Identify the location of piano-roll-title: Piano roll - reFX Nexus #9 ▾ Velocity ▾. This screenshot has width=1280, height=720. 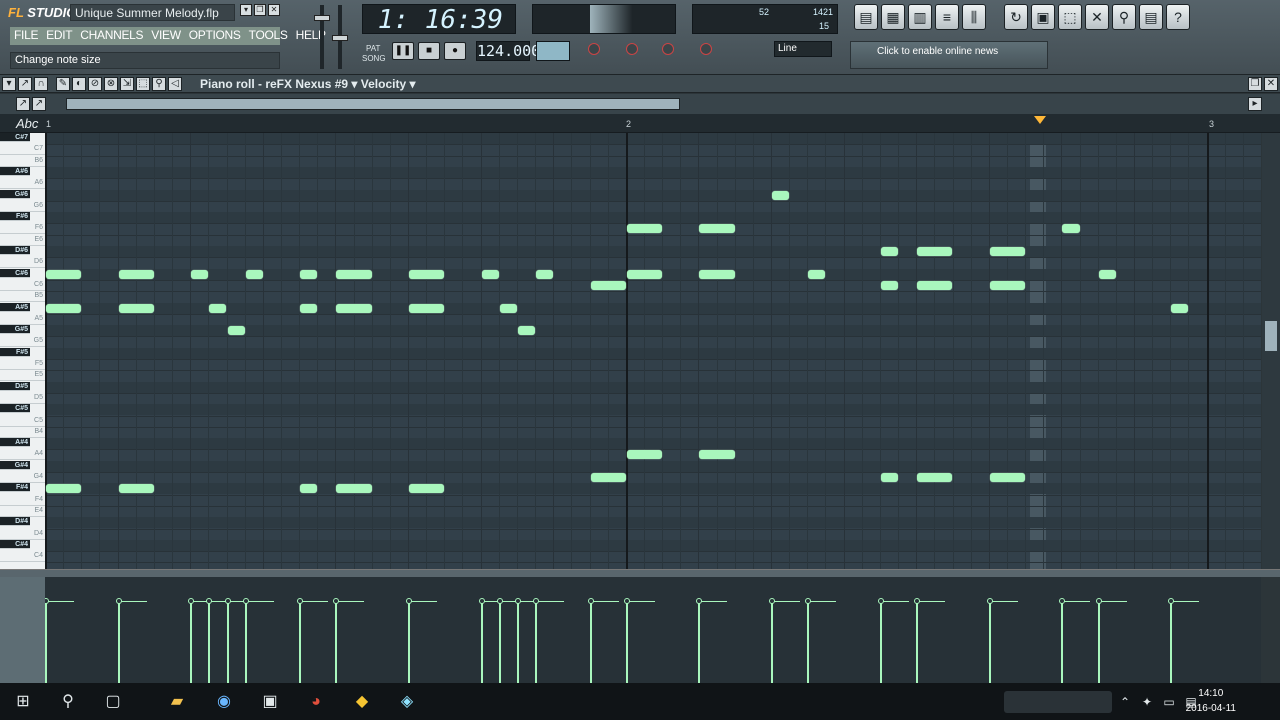
(307, 84).